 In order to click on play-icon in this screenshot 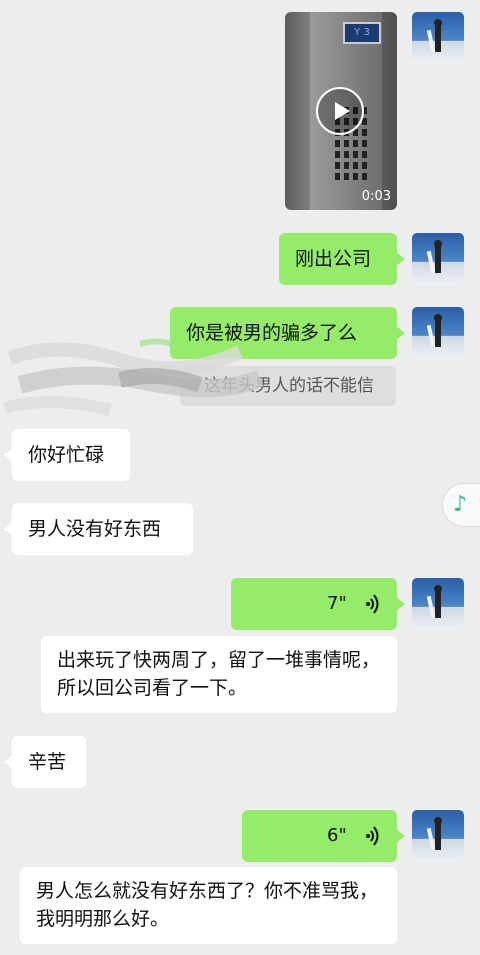, I will do `click(340, 111)`.